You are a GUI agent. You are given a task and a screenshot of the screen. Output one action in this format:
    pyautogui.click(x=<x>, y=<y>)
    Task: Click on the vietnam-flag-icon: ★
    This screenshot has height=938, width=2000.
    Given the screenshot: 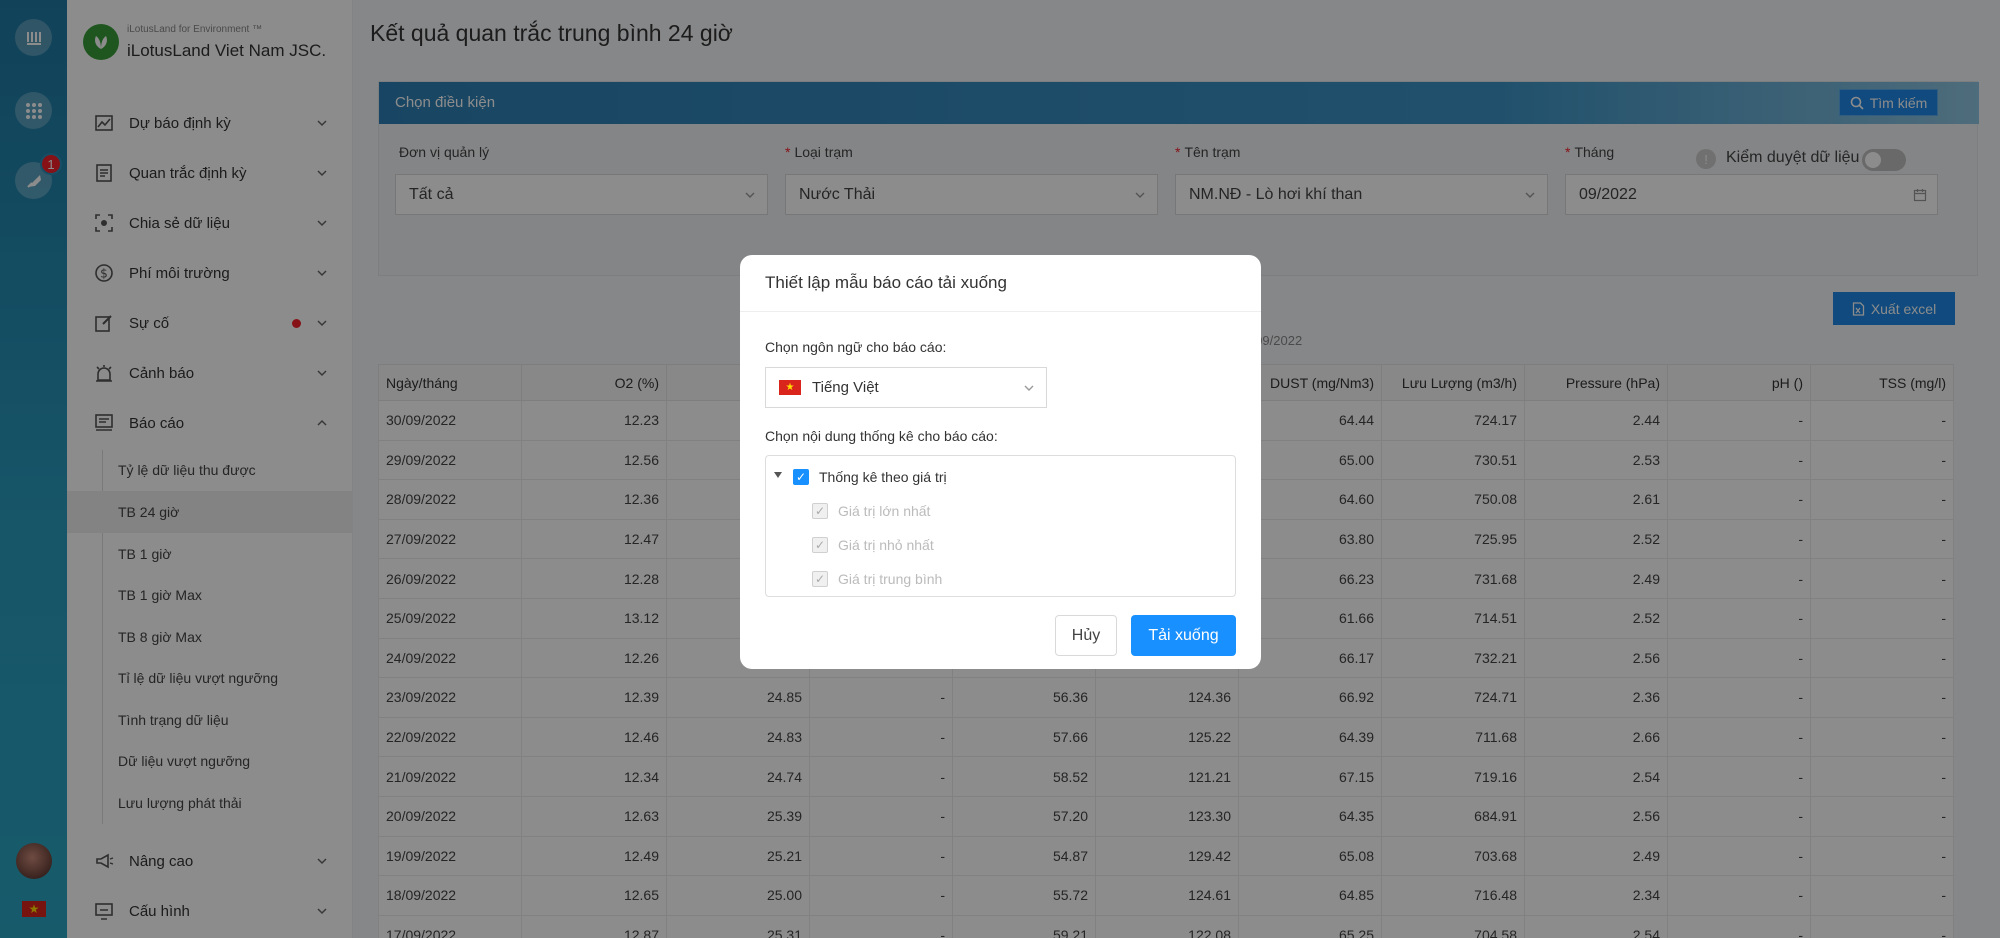 What is the action you would take?
    pyautogui.click(x=790, y=387)
    